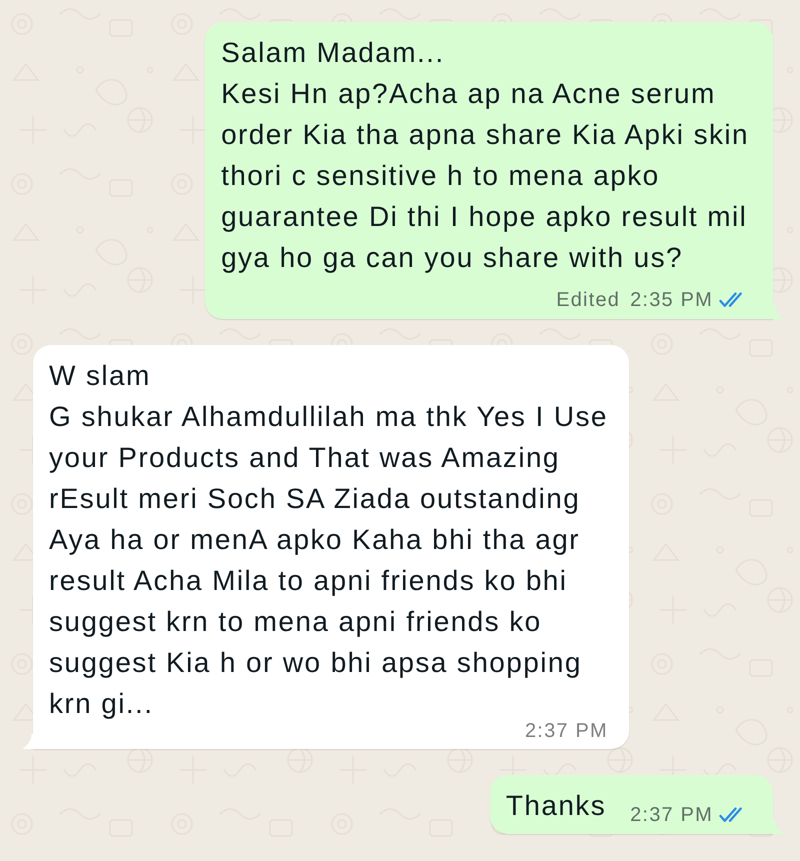  What do you see at coordinates (588, 300) in the screenshot?
I see `edited-label: Edited` at bounding box center [588, 300].